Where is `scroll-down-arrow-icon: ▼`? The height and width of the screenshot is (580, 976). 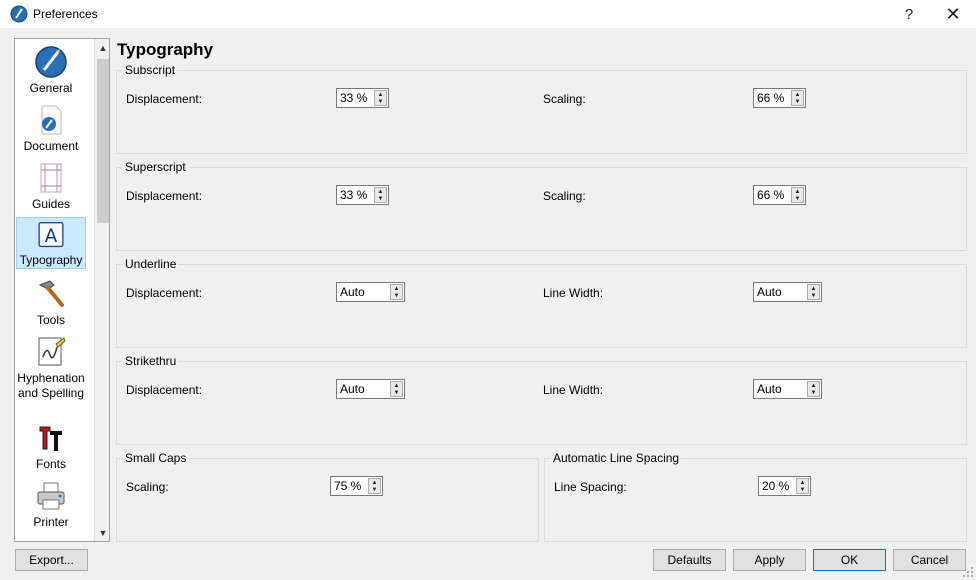 scroll-down-arrow-icon: ▼ is located at coordinates (102, 532).